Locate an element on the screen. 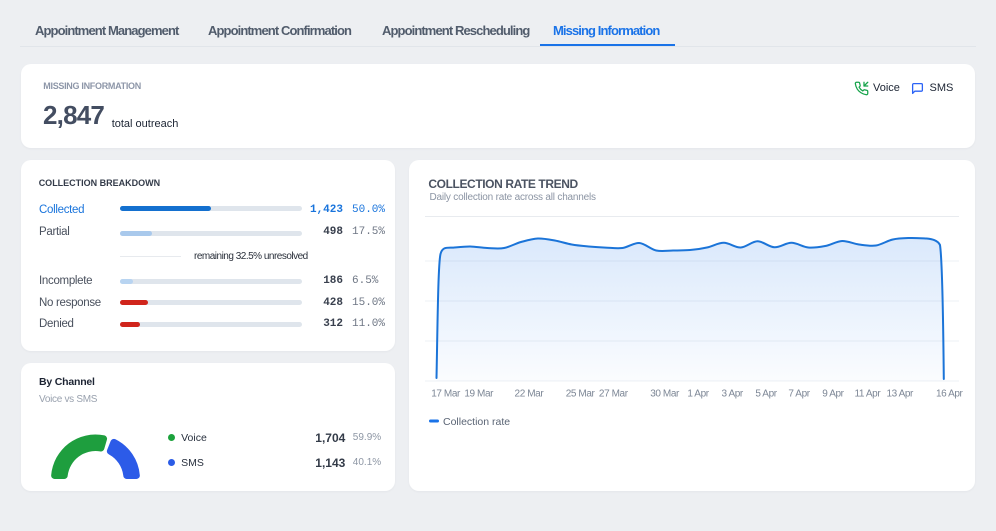 The height and width of the screenshot is (531, 996). svg-text: 5 Apr is located at coordinates (766, 393).